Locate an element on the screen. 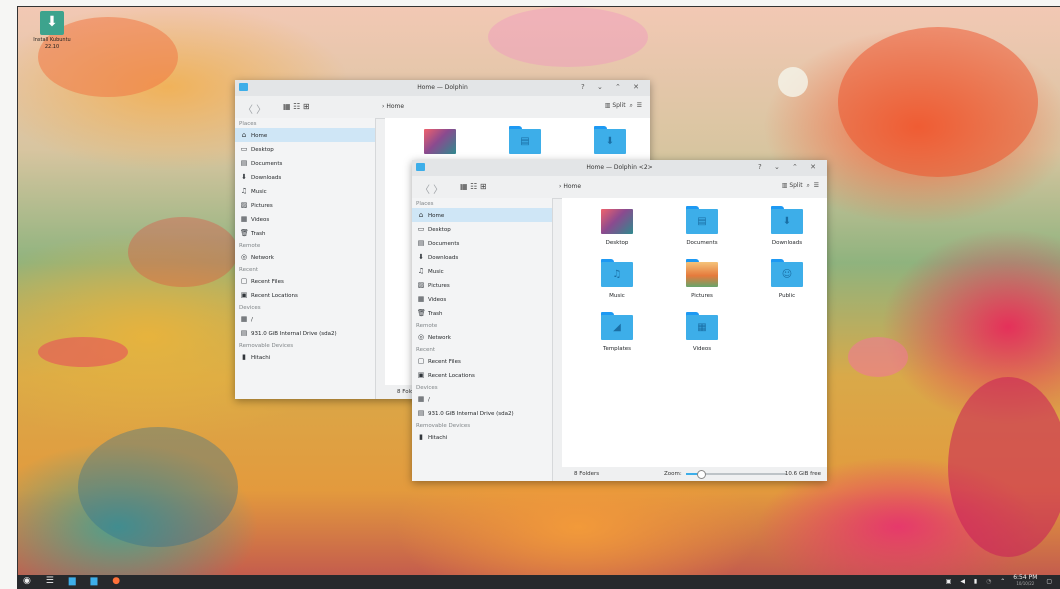 Image resolution: width=1060 pixels, height=589 pixels. clock: 6:54 PM 10/10/22 is located at coordinates (1025, 581).